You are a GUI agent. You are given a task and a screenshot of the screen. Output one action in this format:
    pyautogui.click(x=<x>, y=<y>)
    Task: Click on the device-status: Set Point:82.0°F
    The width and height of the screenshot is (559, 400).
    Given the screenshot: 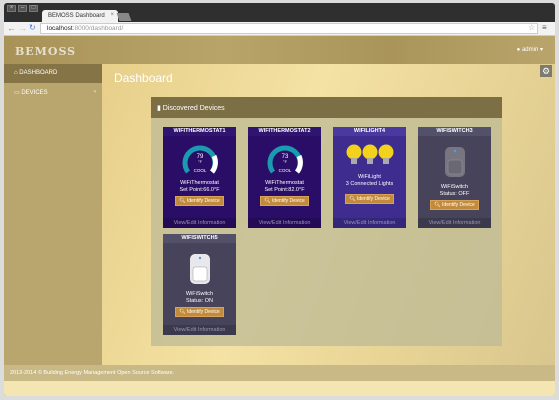 What is the action you would take?
    pyautogui.click(x=284, y=190)
    